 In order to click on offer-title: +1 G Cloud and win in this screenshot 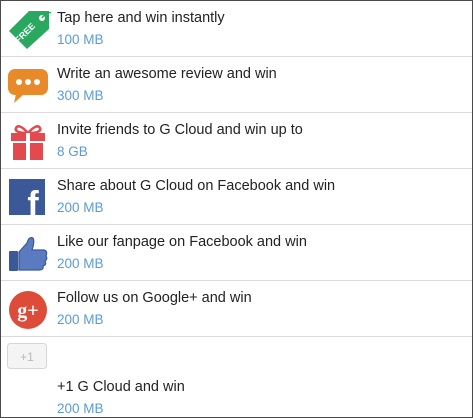, I will do `click(121, 387)`.